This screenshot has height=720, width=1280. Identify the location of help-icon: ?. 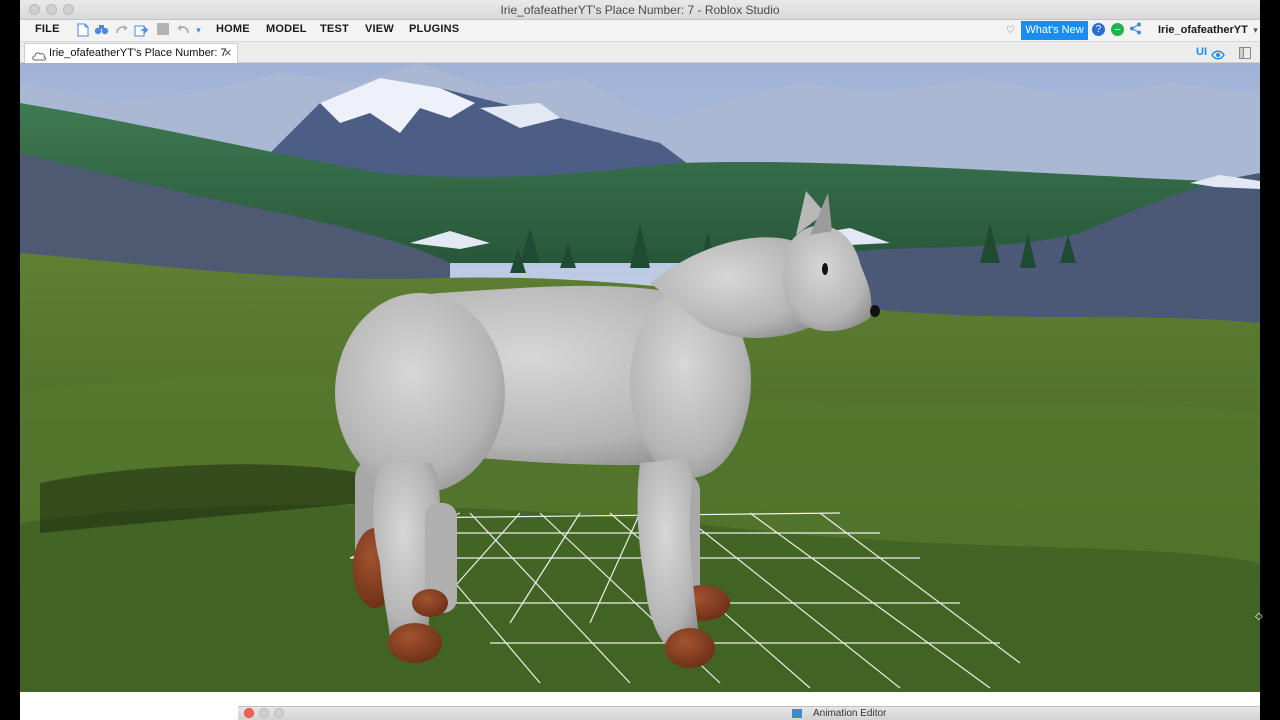
(1098, 29).